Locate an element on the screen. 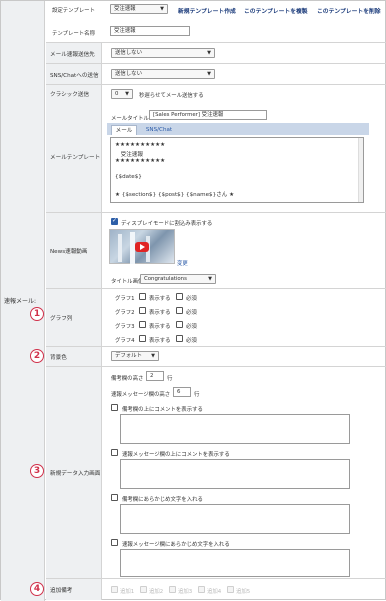 This screenshot has height=601, width=386. bg-color-select: デフォルト ▼ is located at coordinates (135, 356).